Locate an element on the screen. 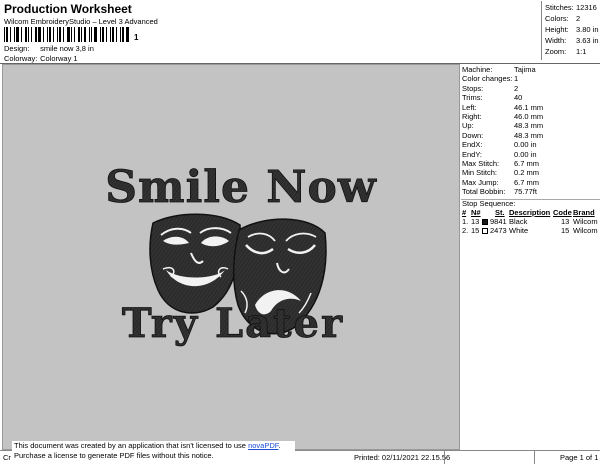  spec-row: Max Stitch: 6.7 mm is located at coordinates (530, 163).